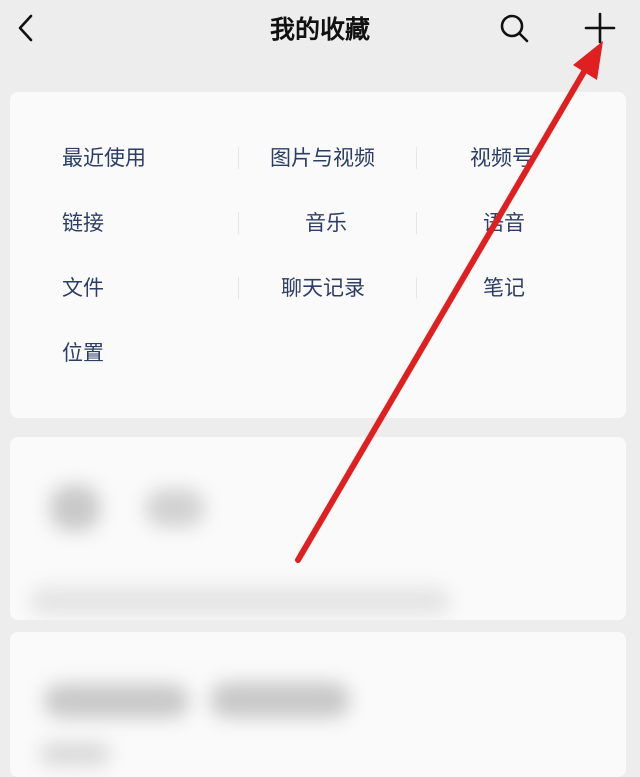 The width and height of the screenshot is (640, 777). I want to click on category-photos-videos: 图片与视频, so click(322, 158).